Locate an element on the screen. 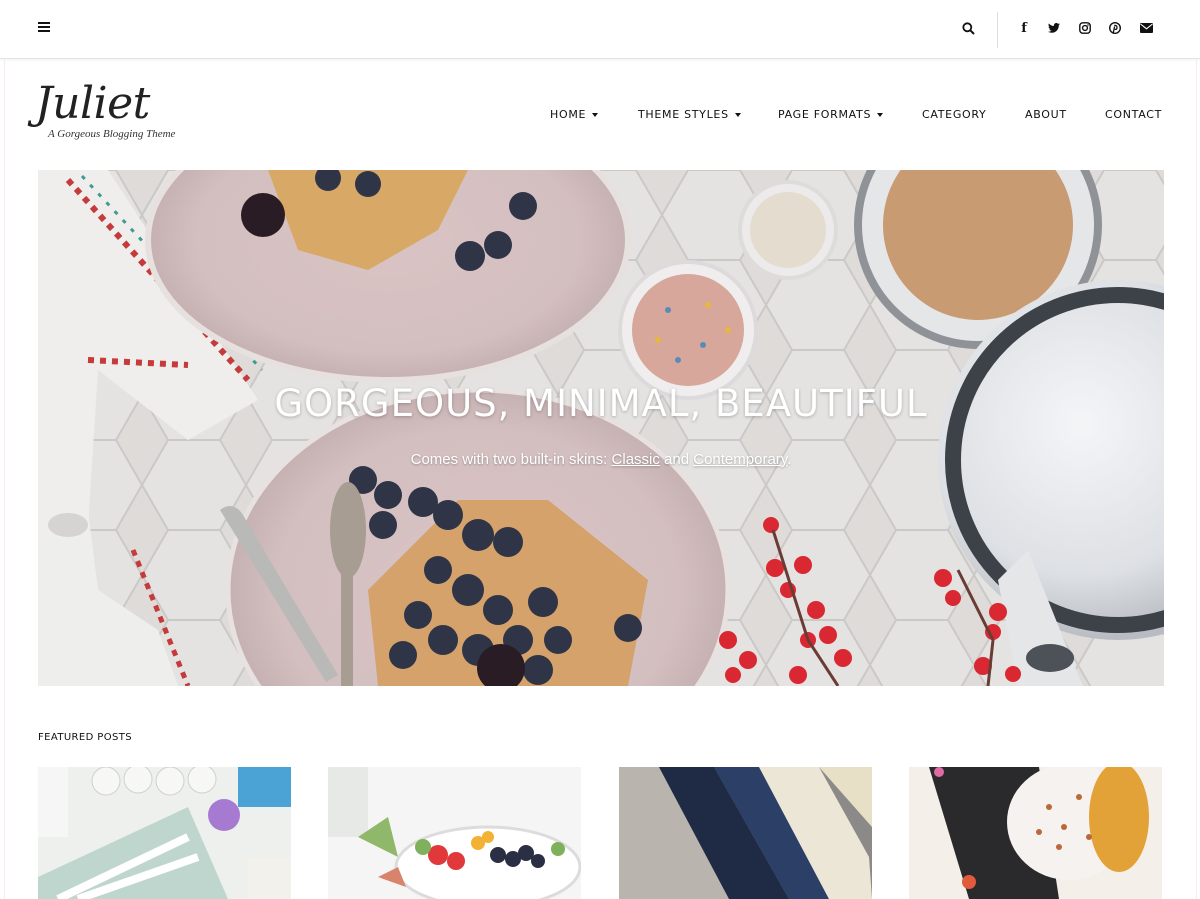 The height and width of the screenshot is (899, 1200). instagram-icon is located at coordinates (1085, 28).